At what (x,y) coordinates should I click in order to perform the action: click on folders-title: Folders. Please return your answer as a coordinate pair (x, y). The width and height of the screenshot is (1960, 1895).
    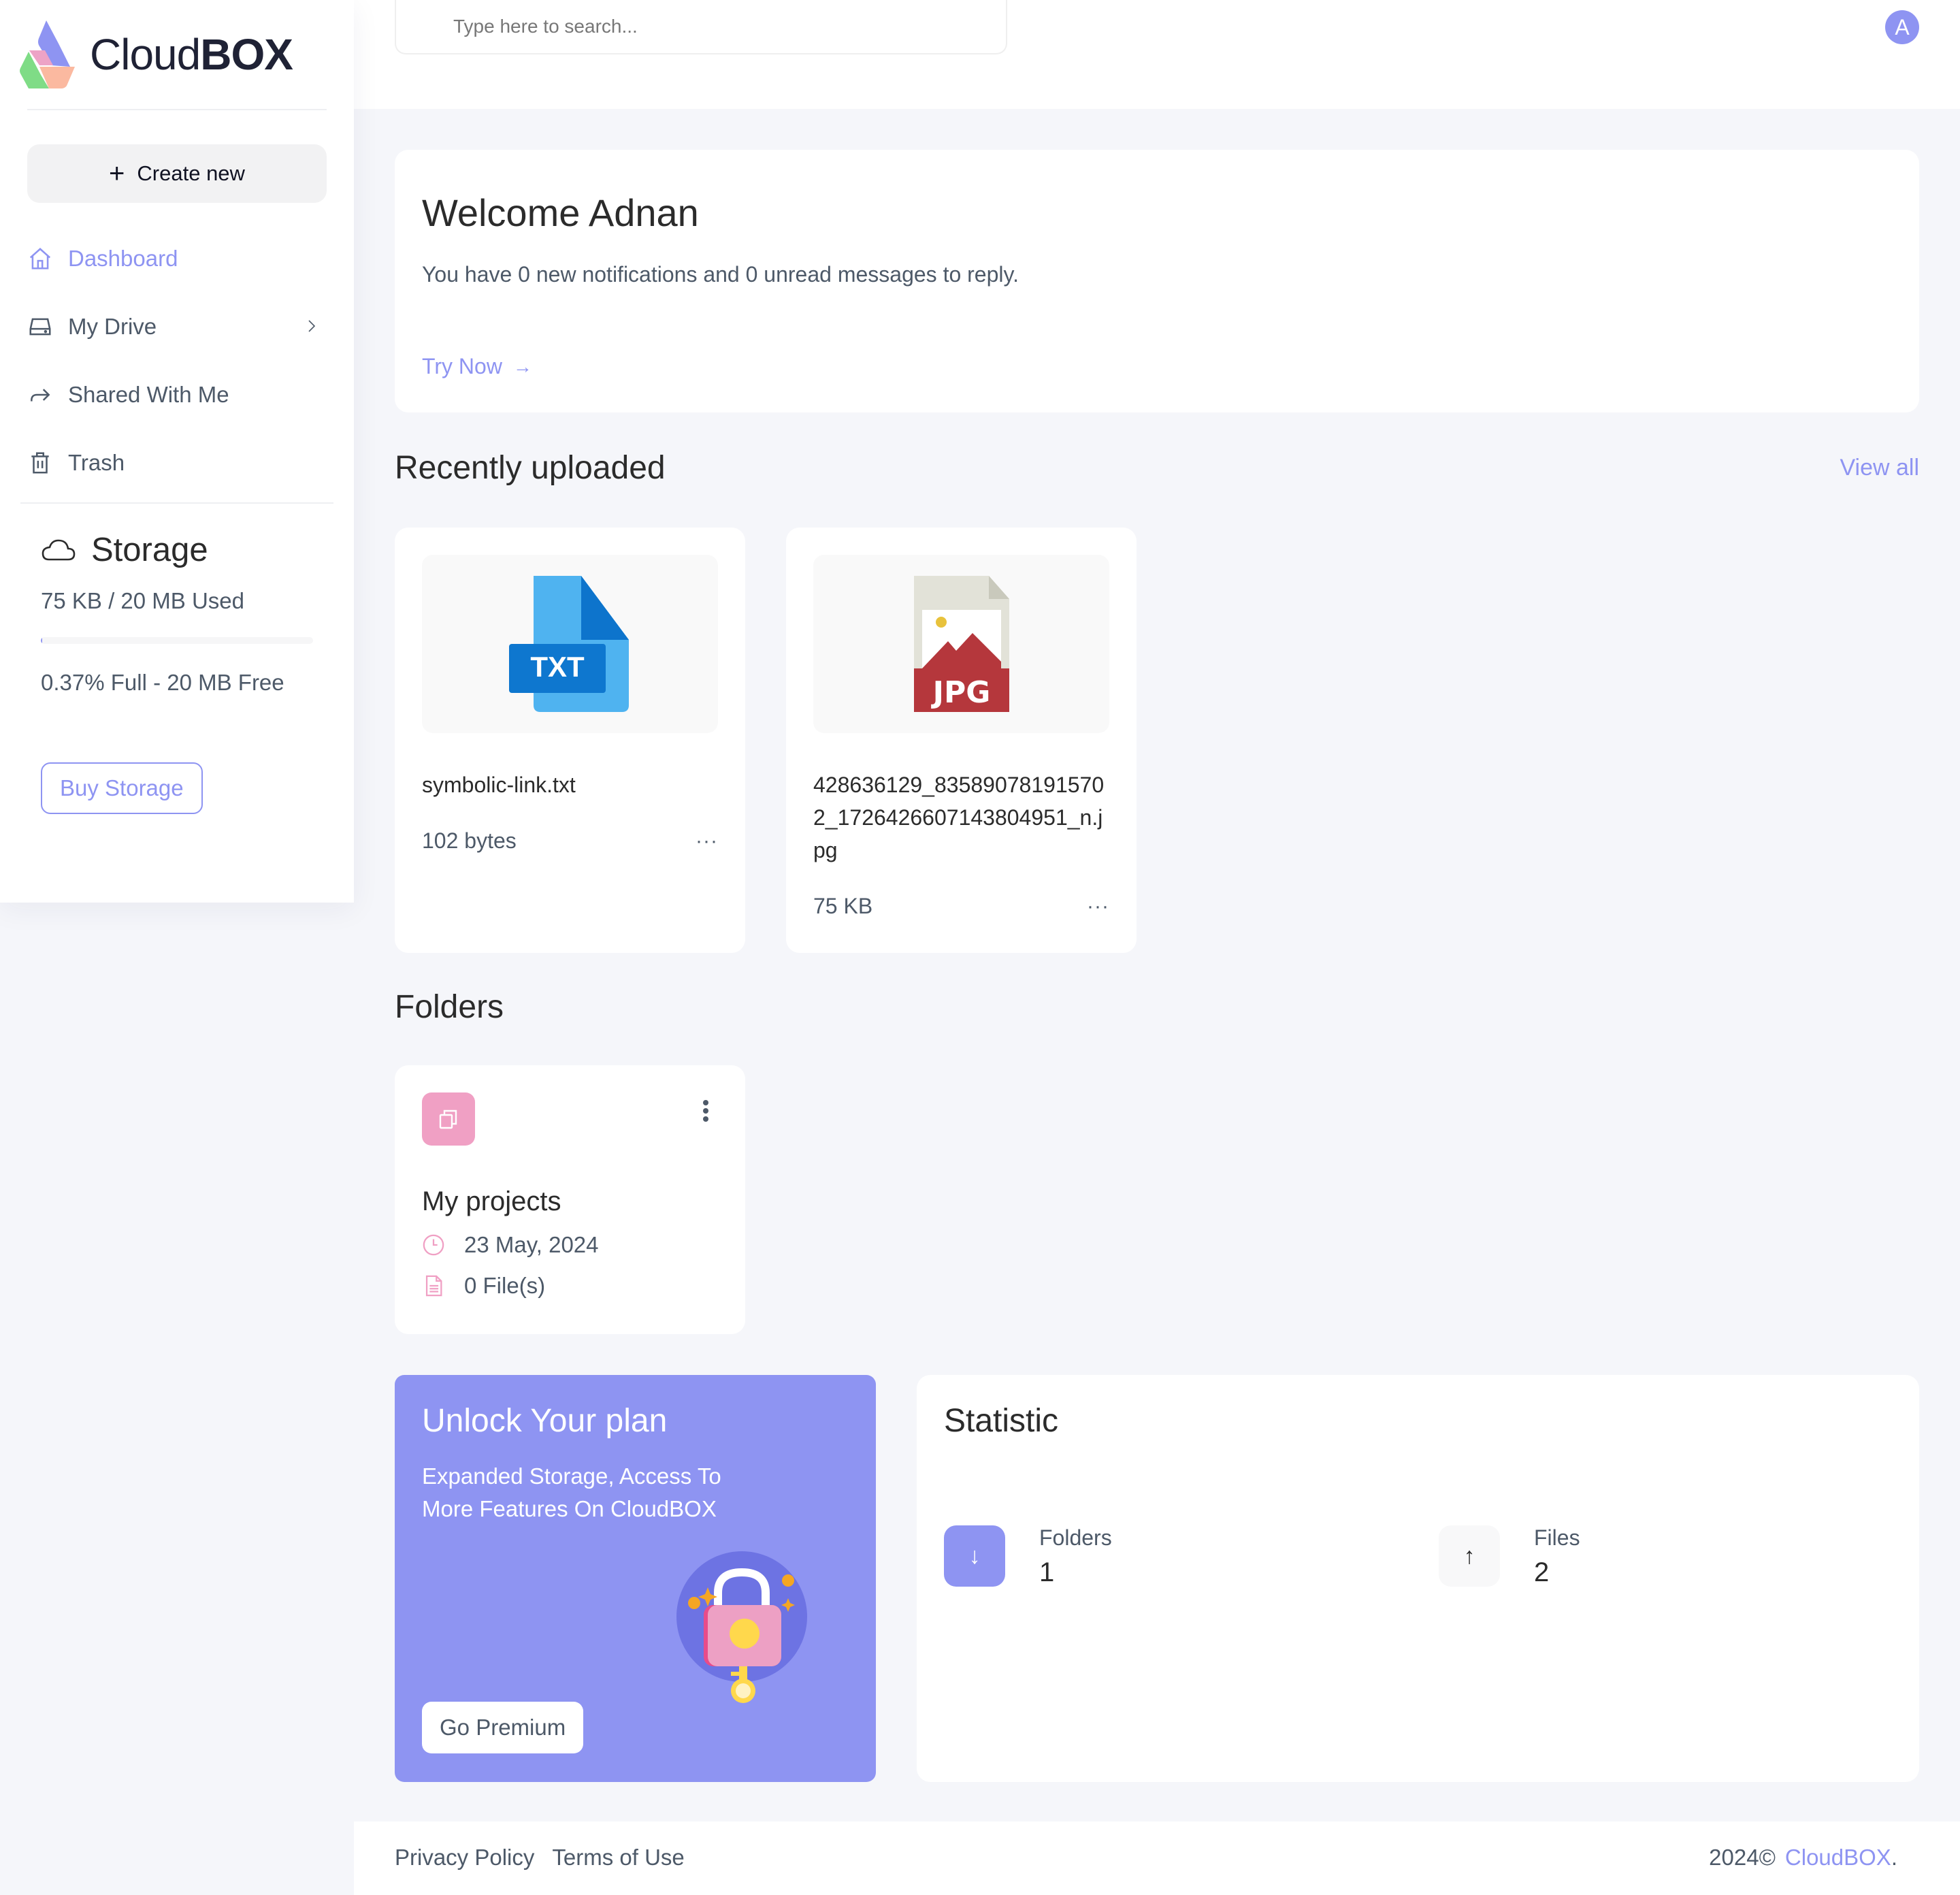
    Looking at the image, I should click on (449, 1007).